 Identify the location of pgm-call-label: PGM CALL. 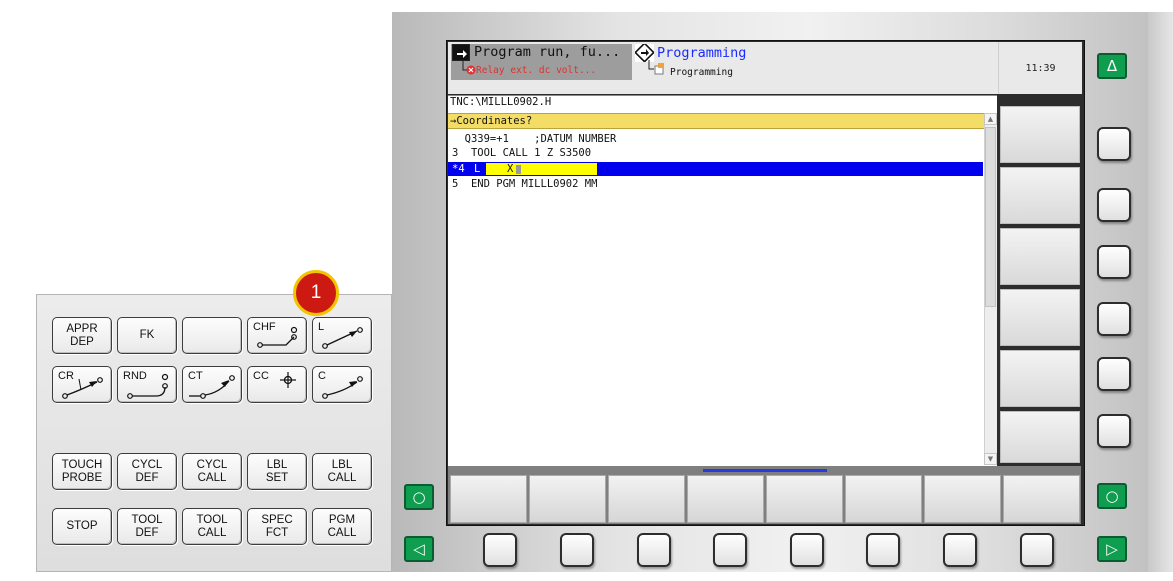
(342, 526).